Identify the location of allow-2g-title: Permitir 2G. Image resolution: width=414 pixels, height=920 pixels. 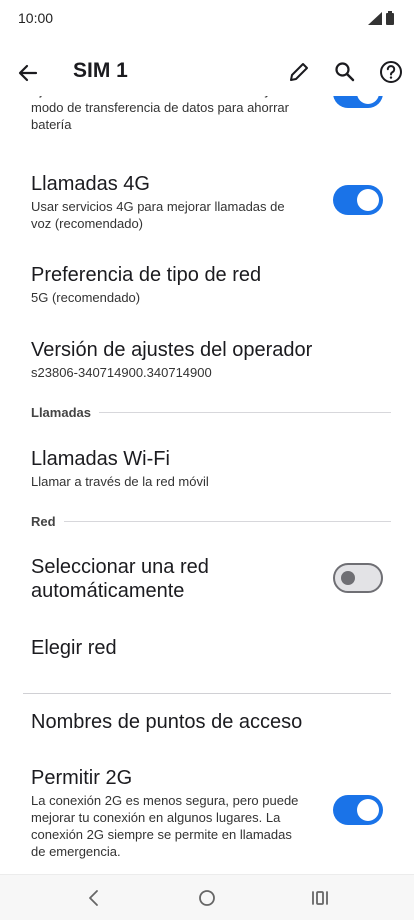
(82, 778).